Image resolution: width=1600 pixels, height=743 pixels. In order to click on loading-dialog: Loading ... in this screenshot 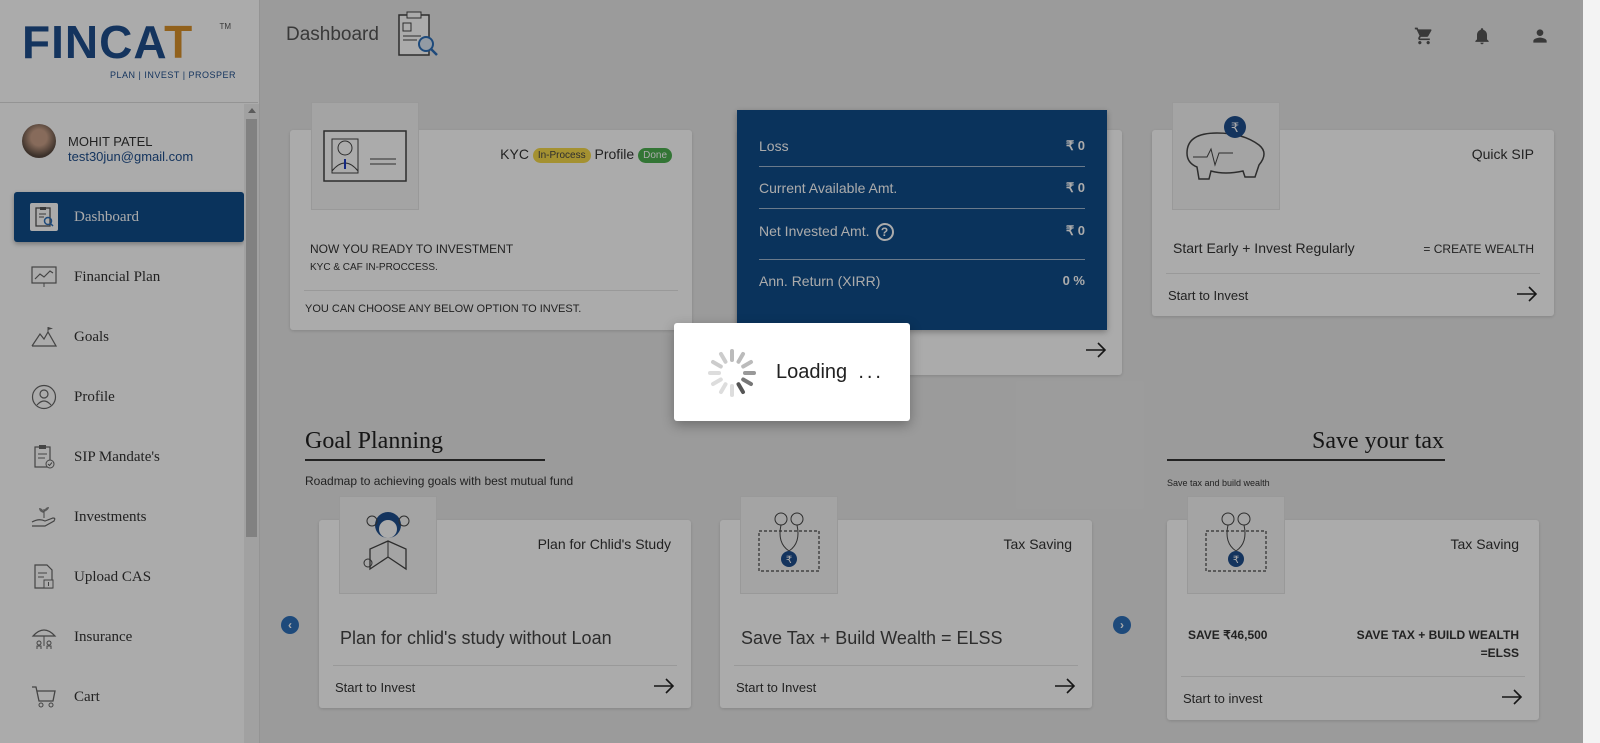, I will do `click(792, 372)`.